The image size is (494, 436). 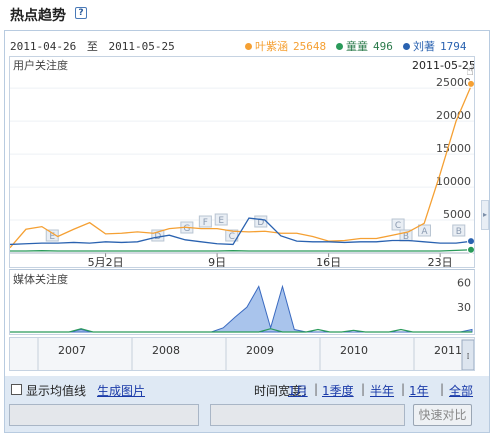 What do you see at coordinates (442, 415) in the screenshot?
I see `quick-compare-button: 快速对比` at bounding box center [442, 415].